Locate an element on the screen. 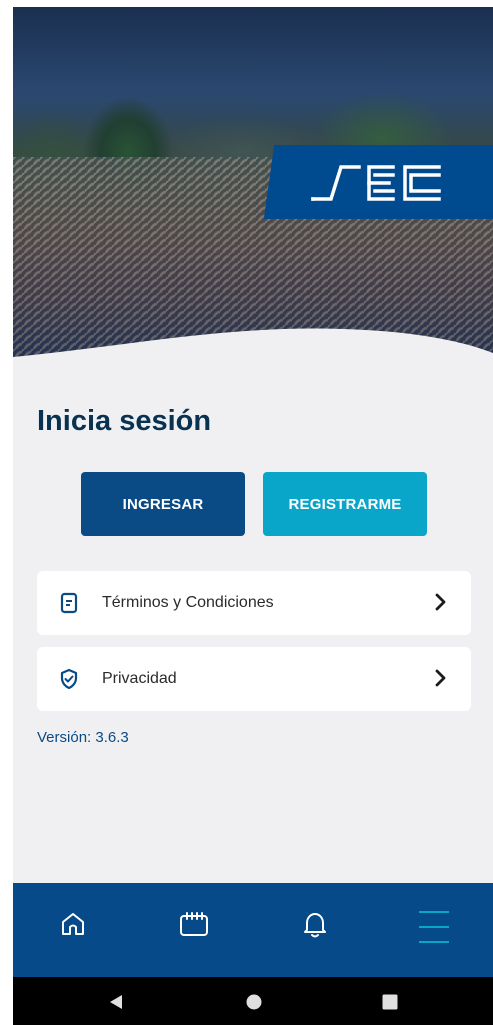 The image size is (493, 1025). home-icon is located at coordinates (73, 924).